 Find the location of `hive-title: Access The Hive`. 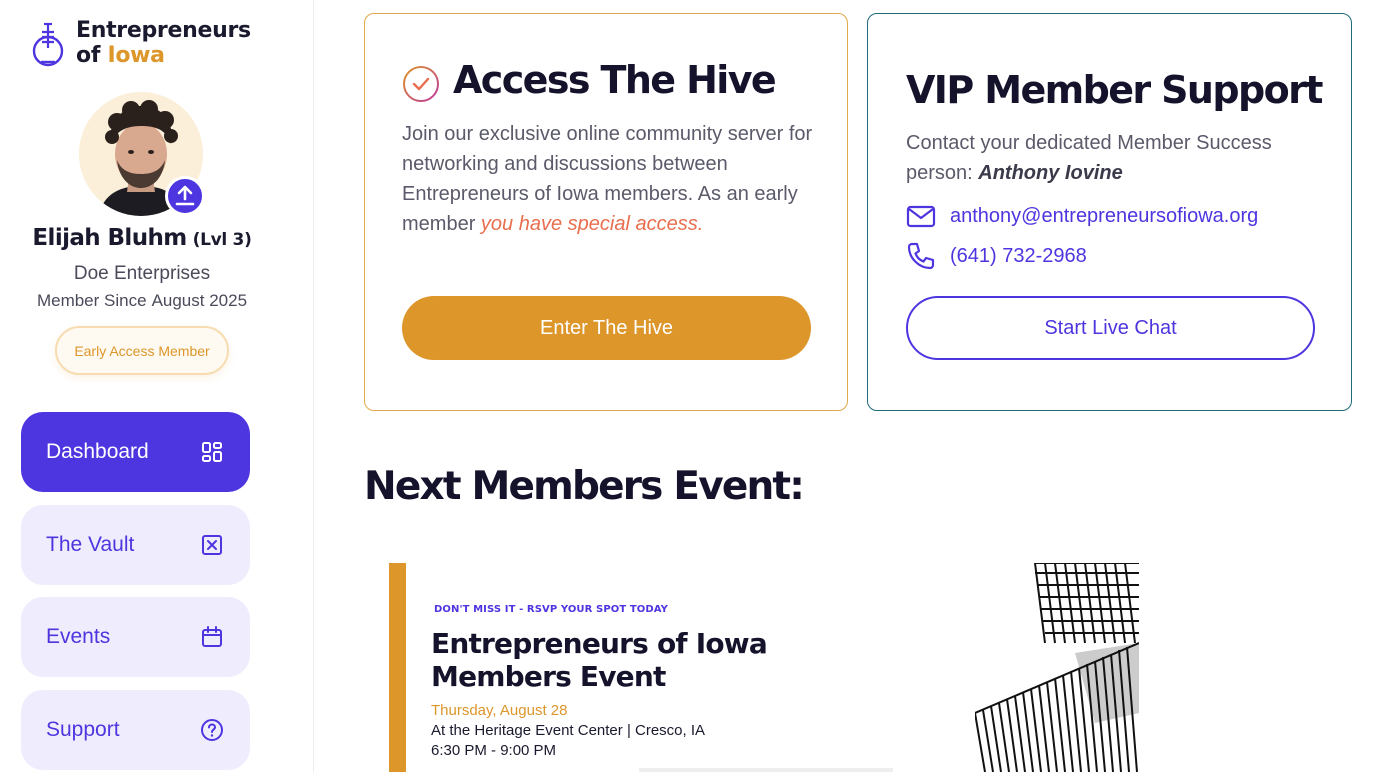

hive-title: Access The Hive is located at coordinates (615, 80).